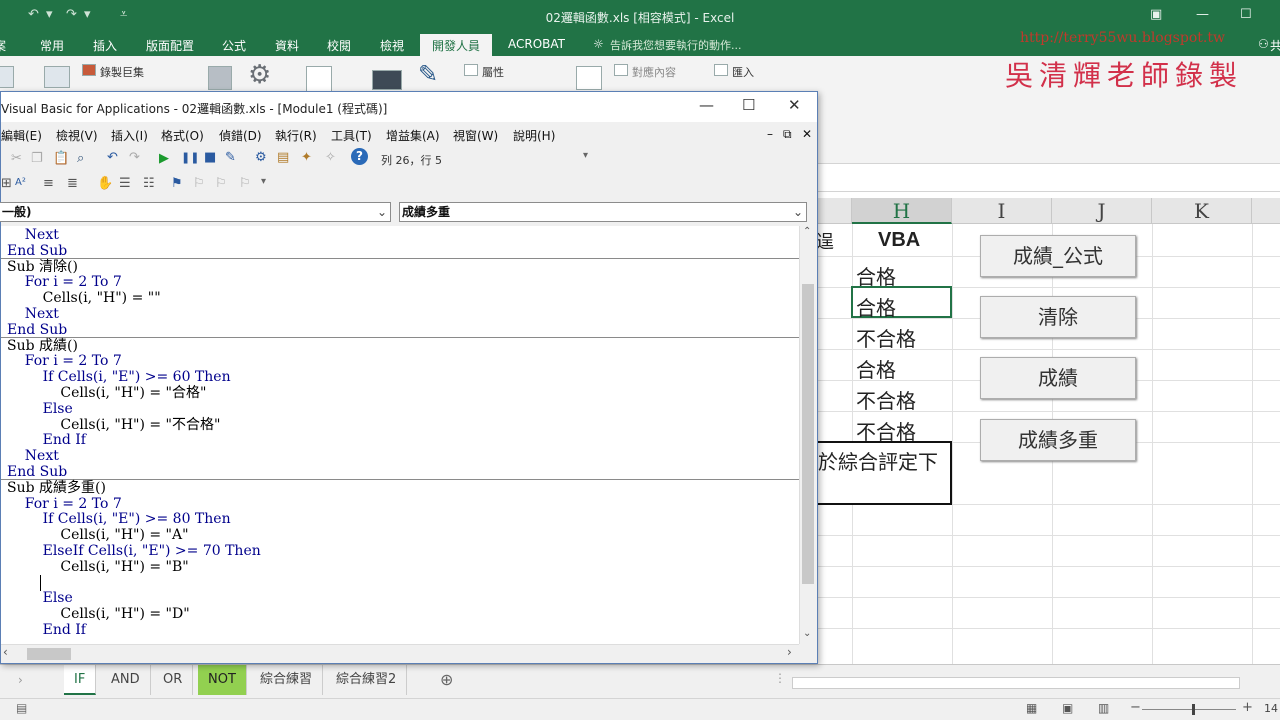 This screenshot has width=1280, height=720. I want to click on procedure-combo: 成績多重 ⌄, so click(603, 212).